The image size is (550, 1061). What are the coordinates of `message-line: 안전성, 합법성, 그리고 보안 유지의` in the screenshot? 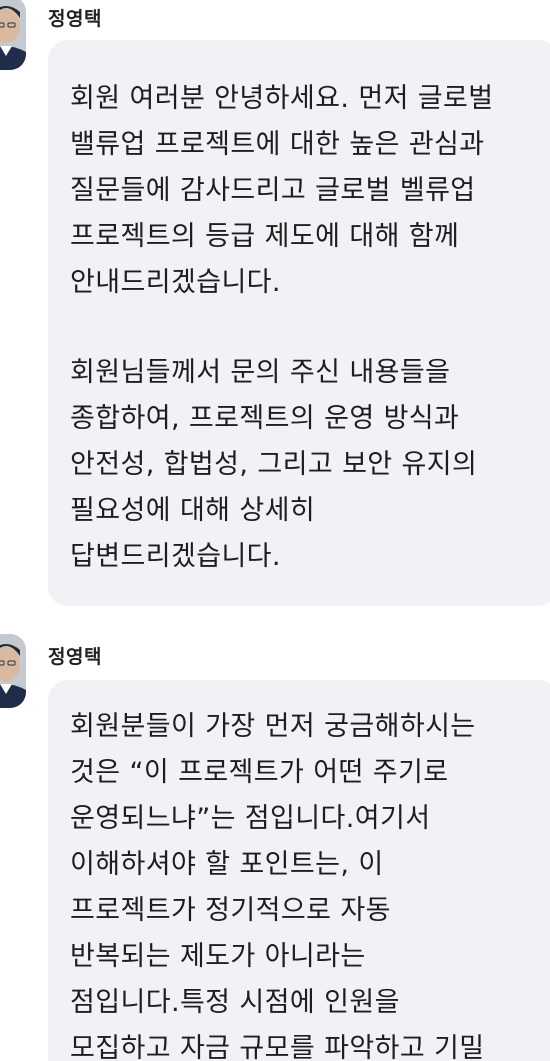 It's located at (274, 464).